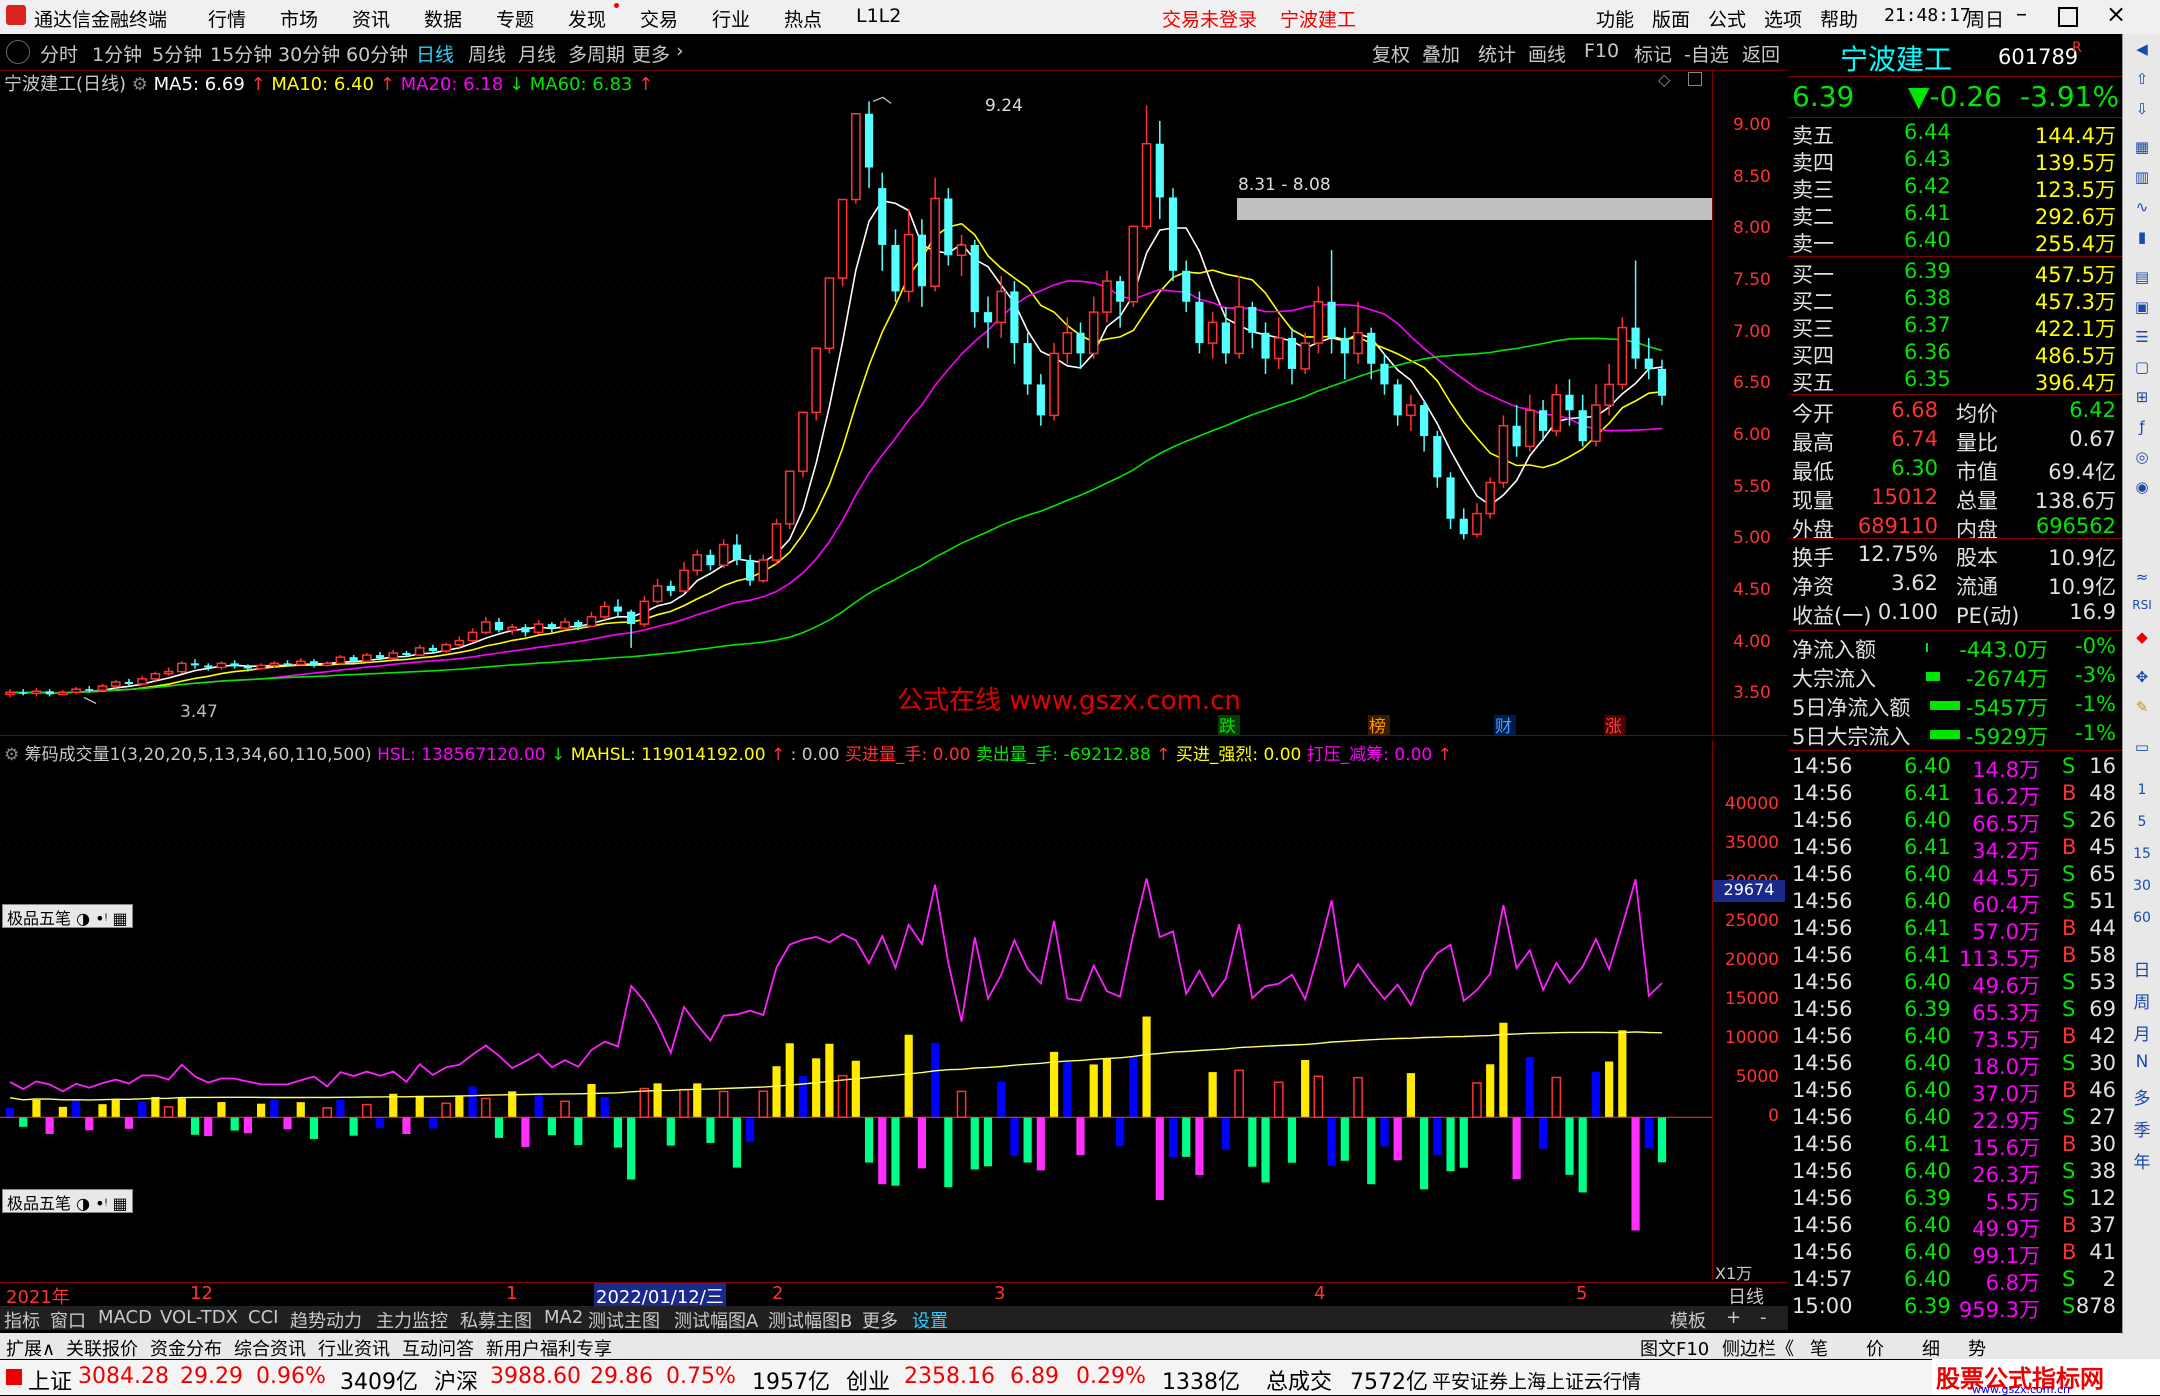 This screenshot has width=2160, height=1396. I want to click on tab-more: 更多, so click(651, 53).